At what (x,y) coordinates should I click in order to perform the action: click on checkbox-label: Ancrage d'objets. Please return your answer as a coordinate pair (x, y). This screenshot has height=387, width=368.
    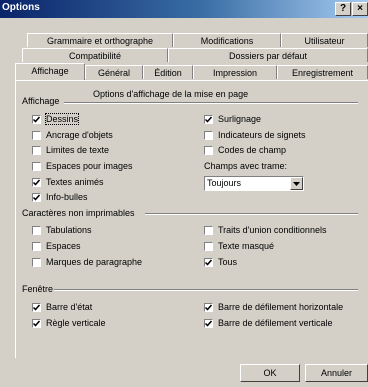
    Looking at the image, I should click on (79, 135).